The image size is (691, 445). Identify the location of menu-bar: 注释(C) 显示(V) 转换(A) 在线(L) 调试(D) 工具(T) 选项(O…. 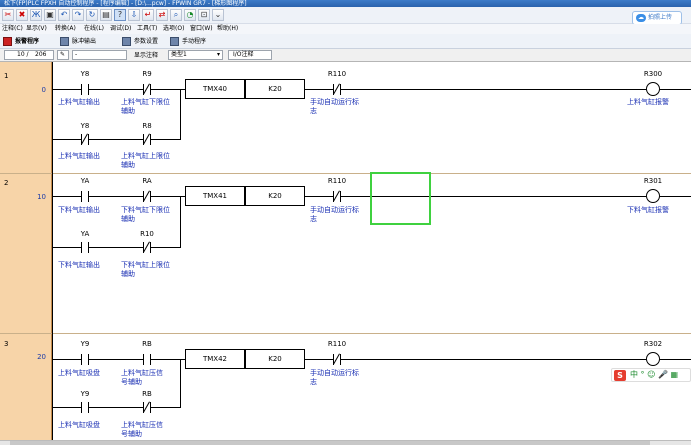
(345, 29).